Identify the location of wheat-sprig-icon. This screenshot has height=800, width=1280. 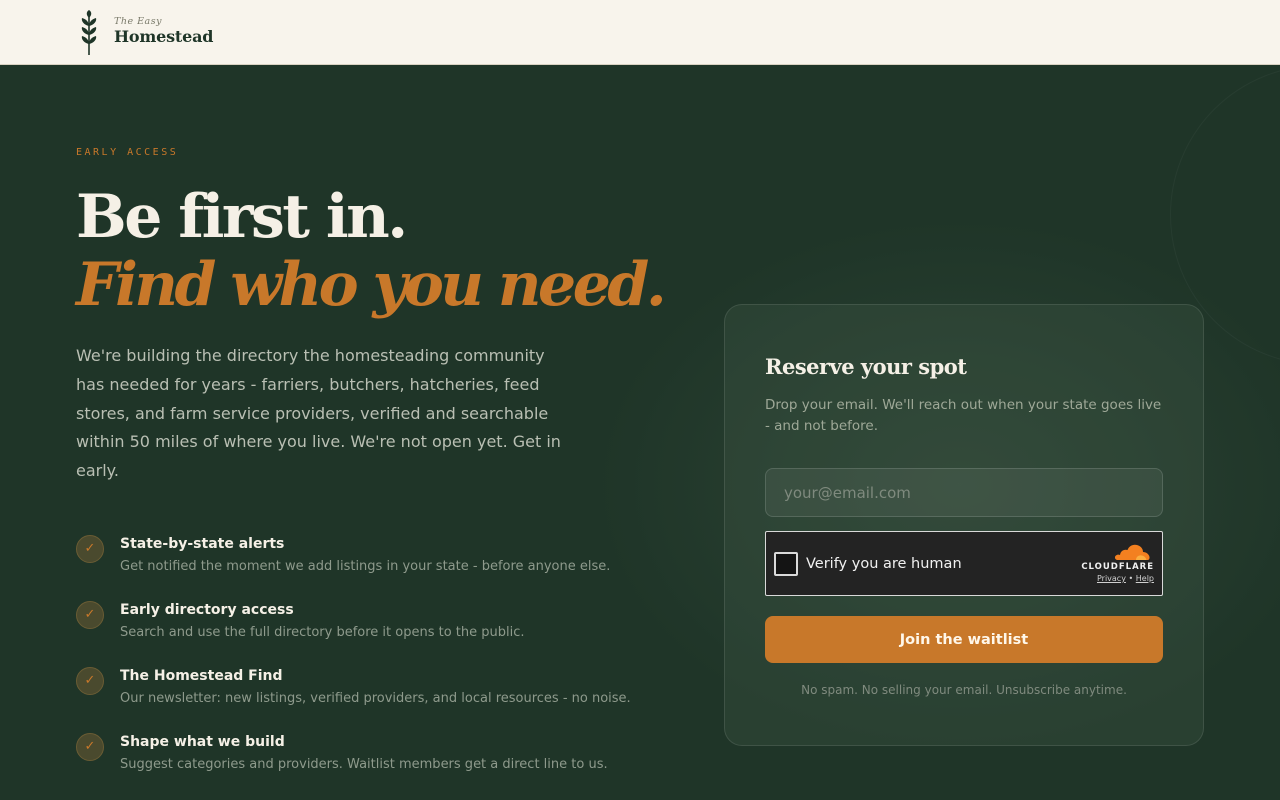
(89, 32).